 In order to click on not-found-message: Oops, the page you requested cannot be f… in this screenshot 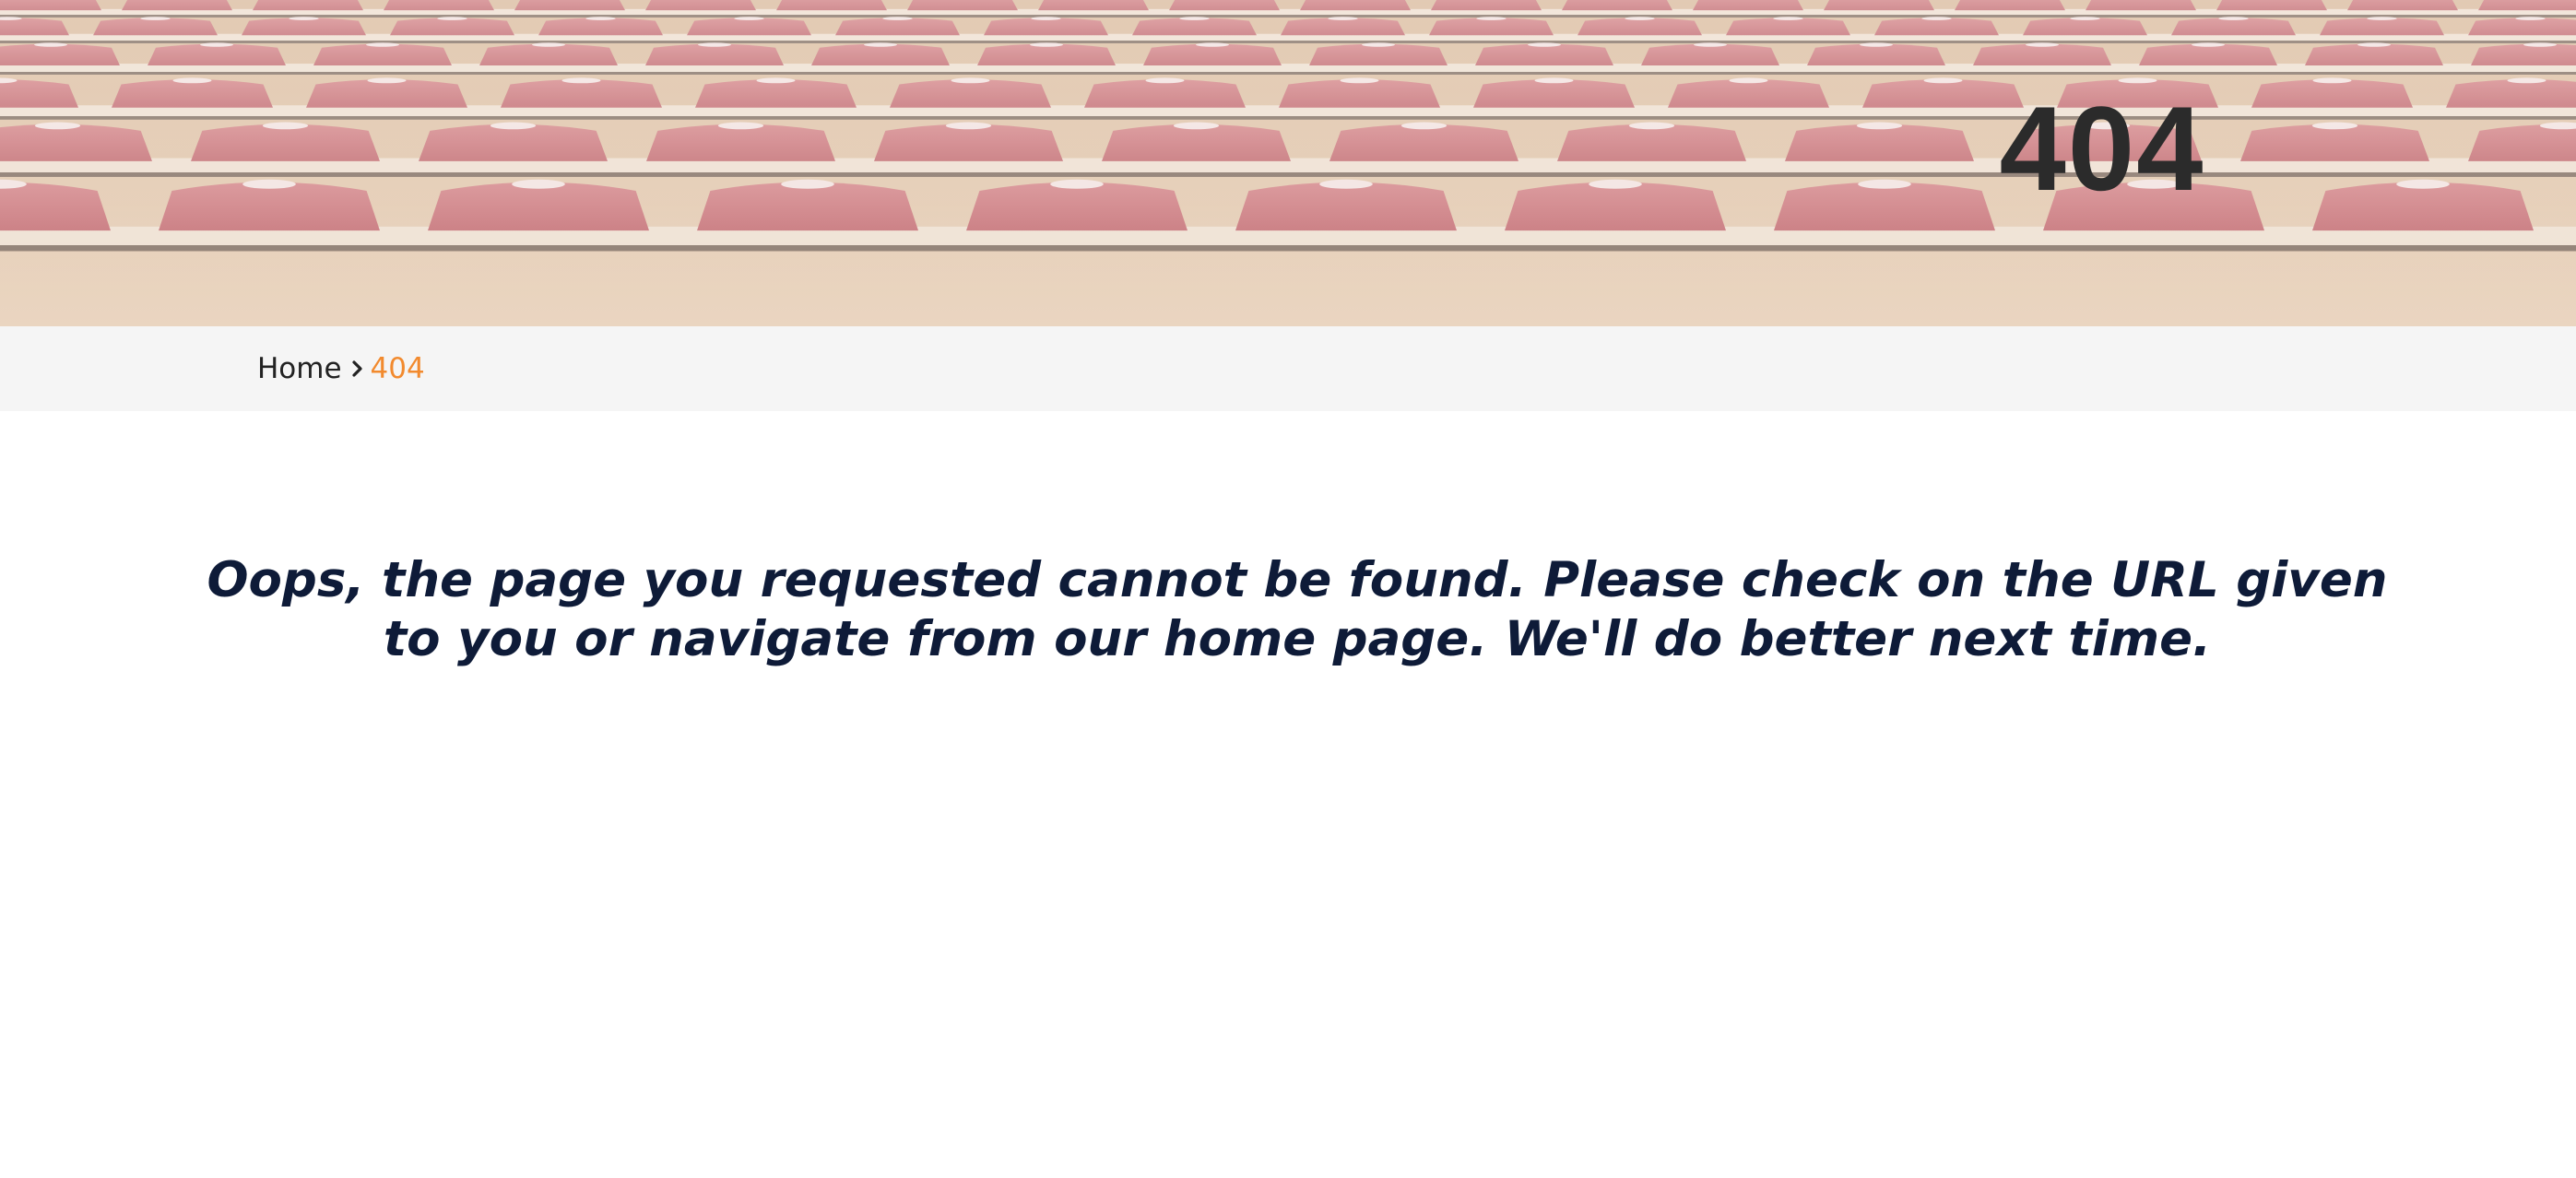, I will do `click(1297, 609)`.